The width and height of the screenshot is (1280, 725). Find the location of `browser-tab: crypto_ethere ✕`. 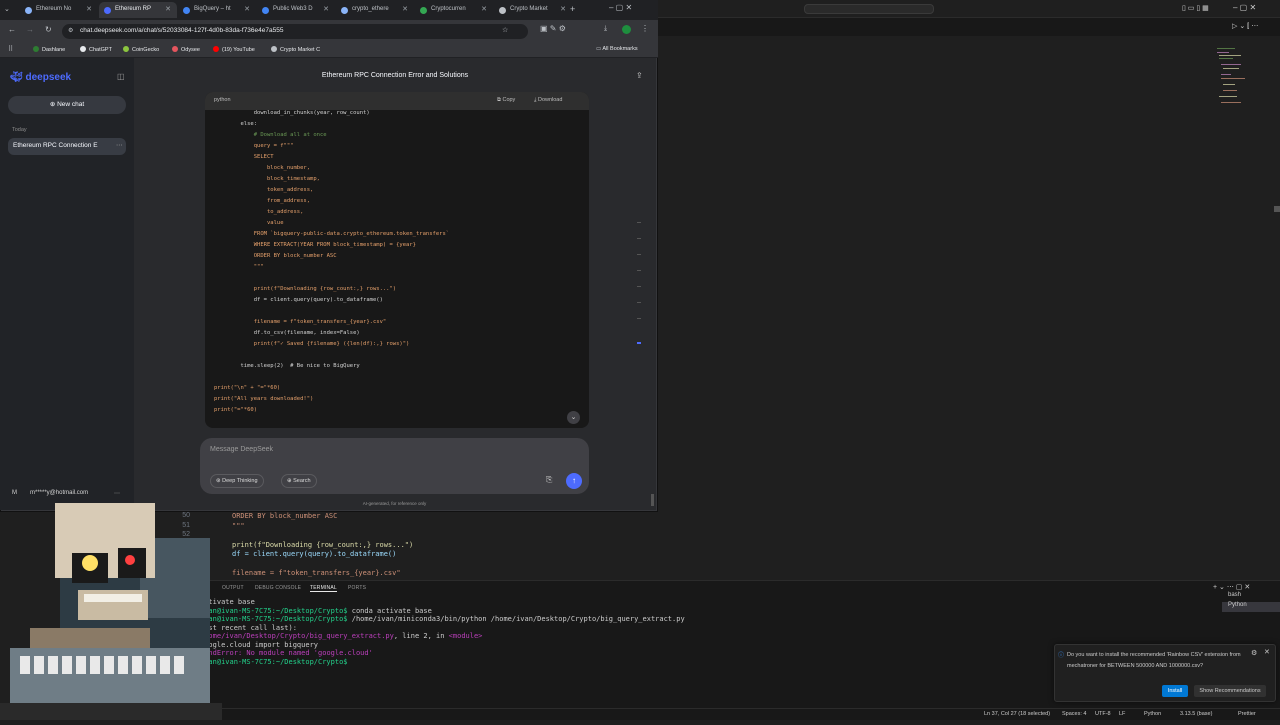

browser-tab: crypto_ethere ✕ is located at coordinates (375, 10).